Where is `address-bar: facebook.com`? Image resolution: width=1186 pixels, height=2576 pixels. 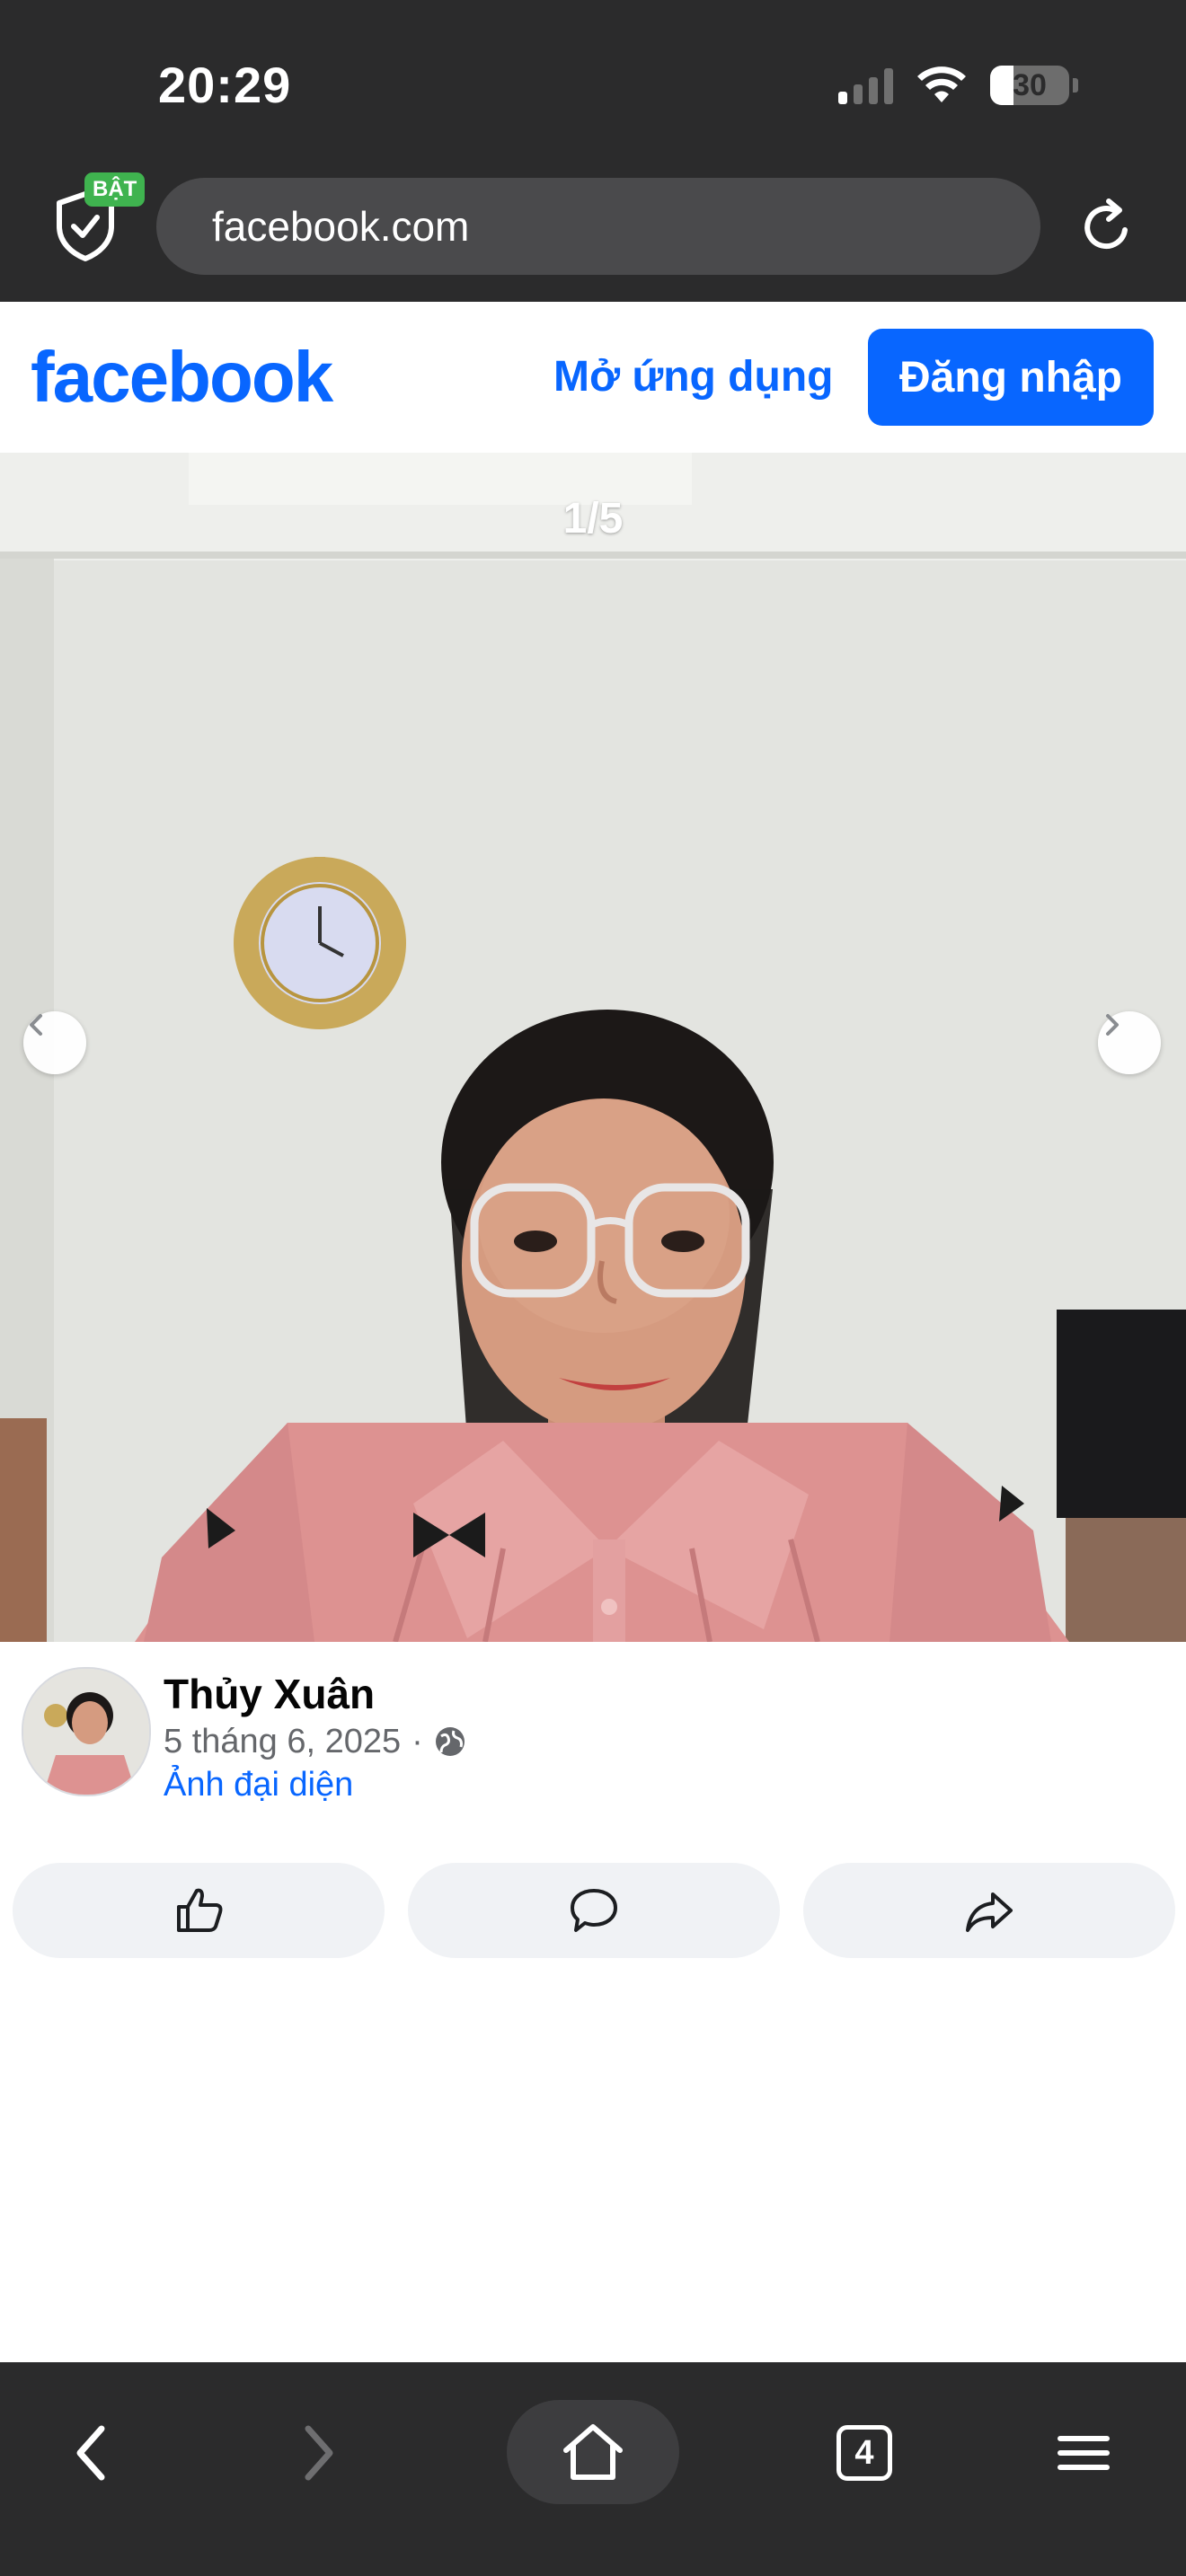 address-bar: facebook.com is located at coordinates (598, 226).